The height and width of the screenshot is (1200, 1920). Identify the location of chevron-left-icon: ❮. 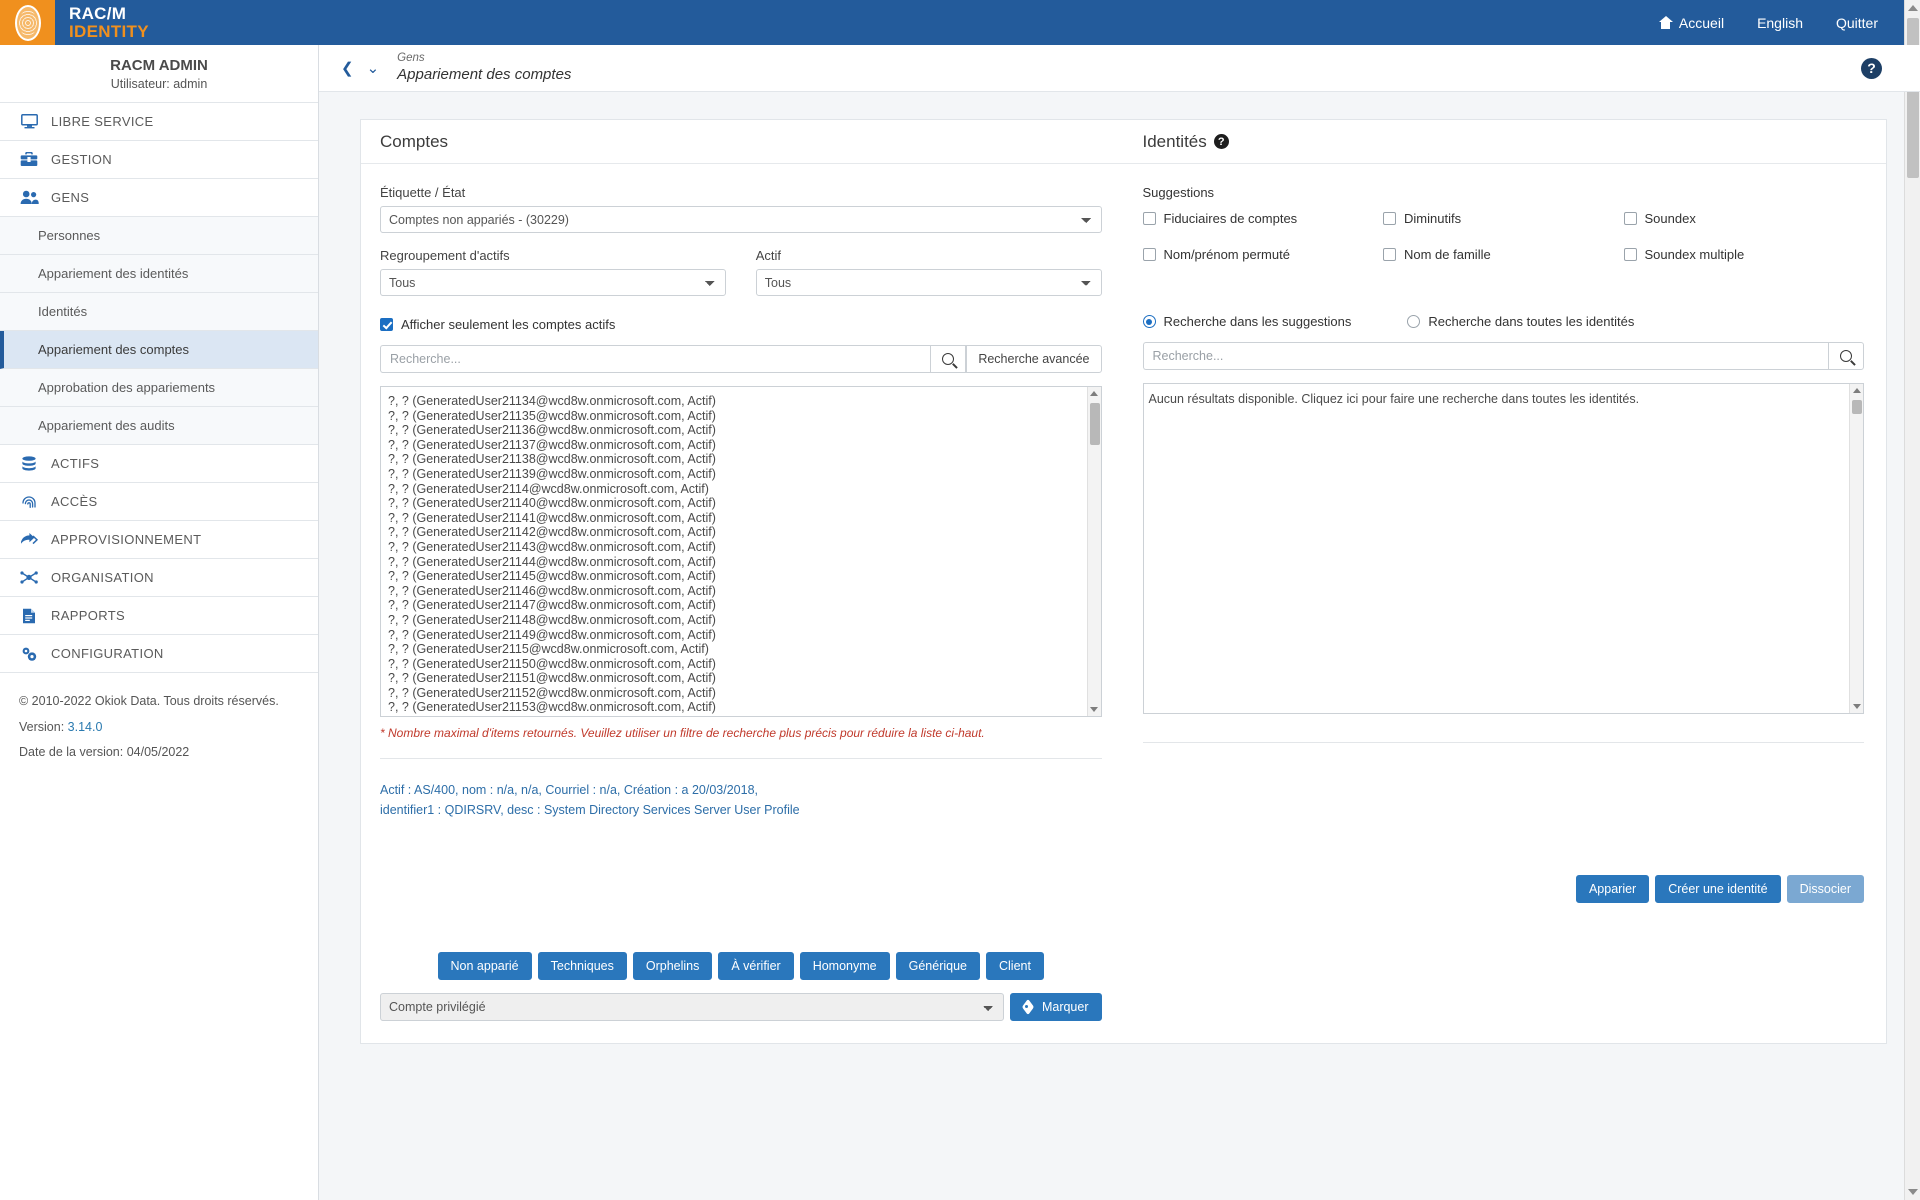
(347, 68).